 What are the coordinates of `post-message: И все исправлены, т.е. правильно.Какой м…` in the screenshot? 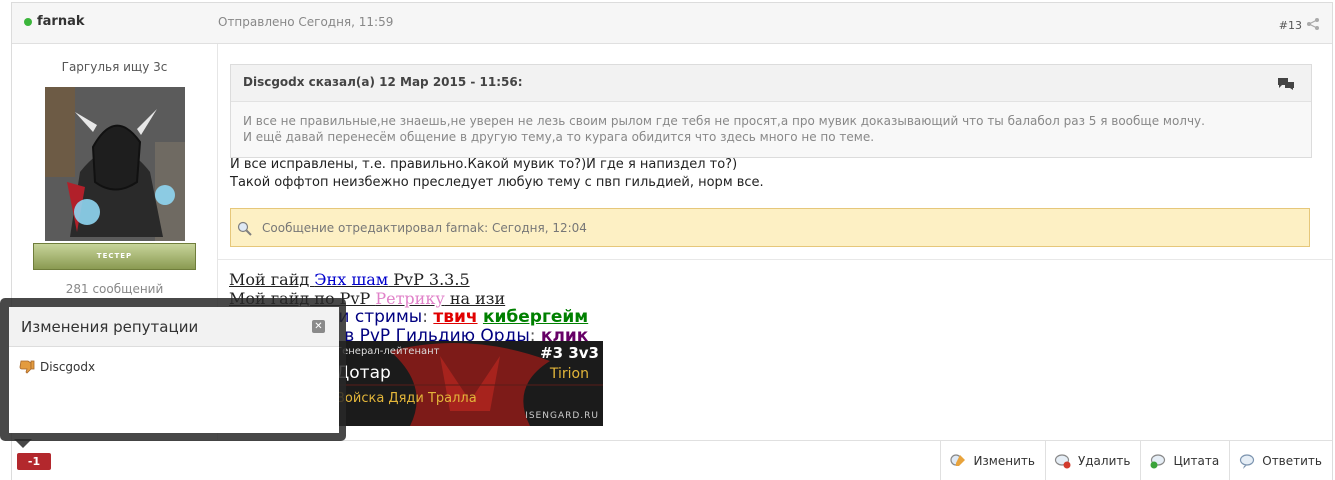 It's located at (497, 174).